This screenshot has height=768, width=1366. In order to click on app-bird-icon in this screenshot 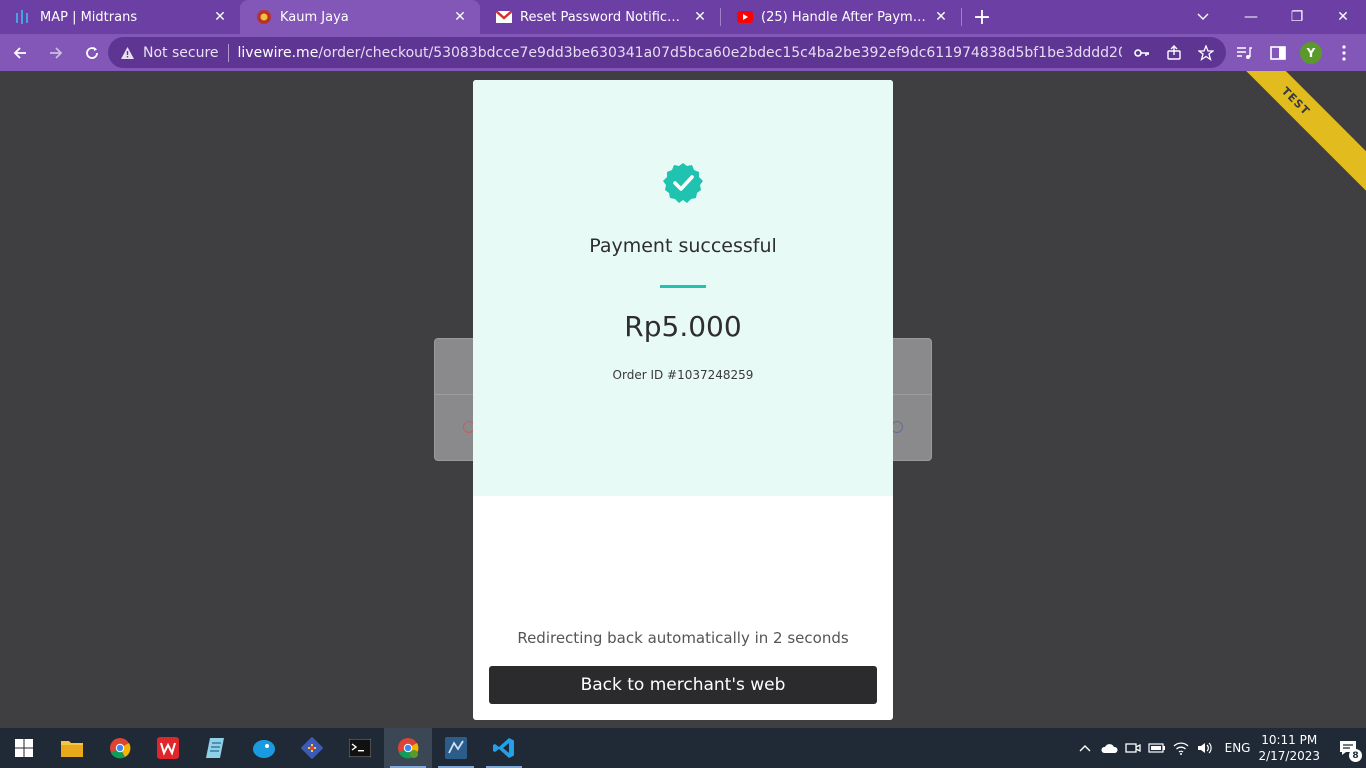, I will do `click(264, 748)`.